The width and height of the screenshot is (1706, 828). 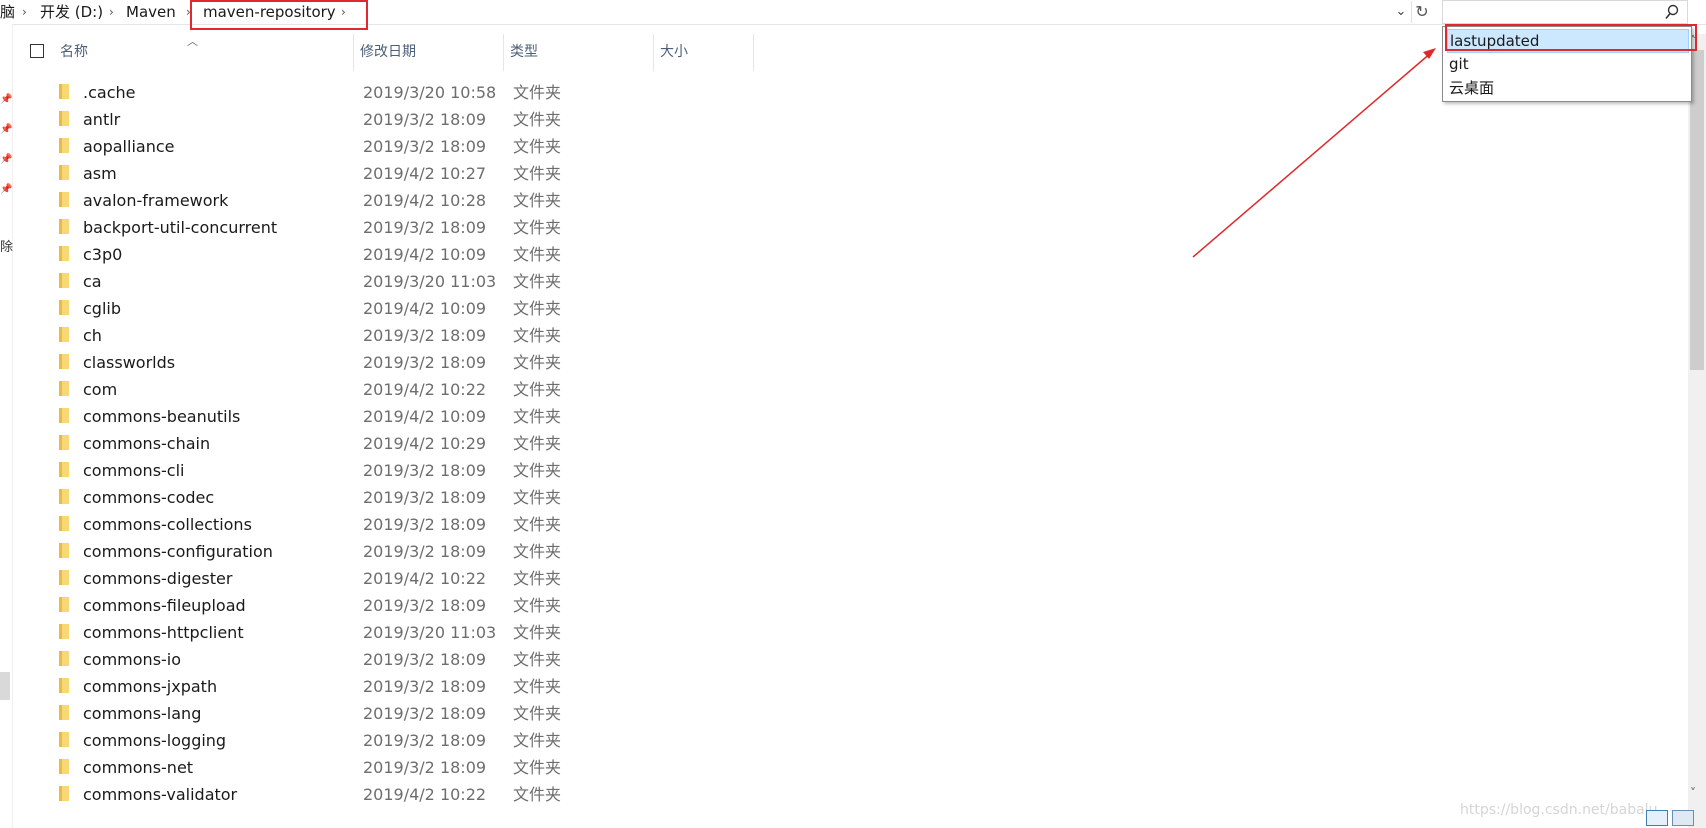 What do you see at coordinates (6, 245) in the screenshot?
I see `nav-label-partial: 除` at bounding box center [6, 245].